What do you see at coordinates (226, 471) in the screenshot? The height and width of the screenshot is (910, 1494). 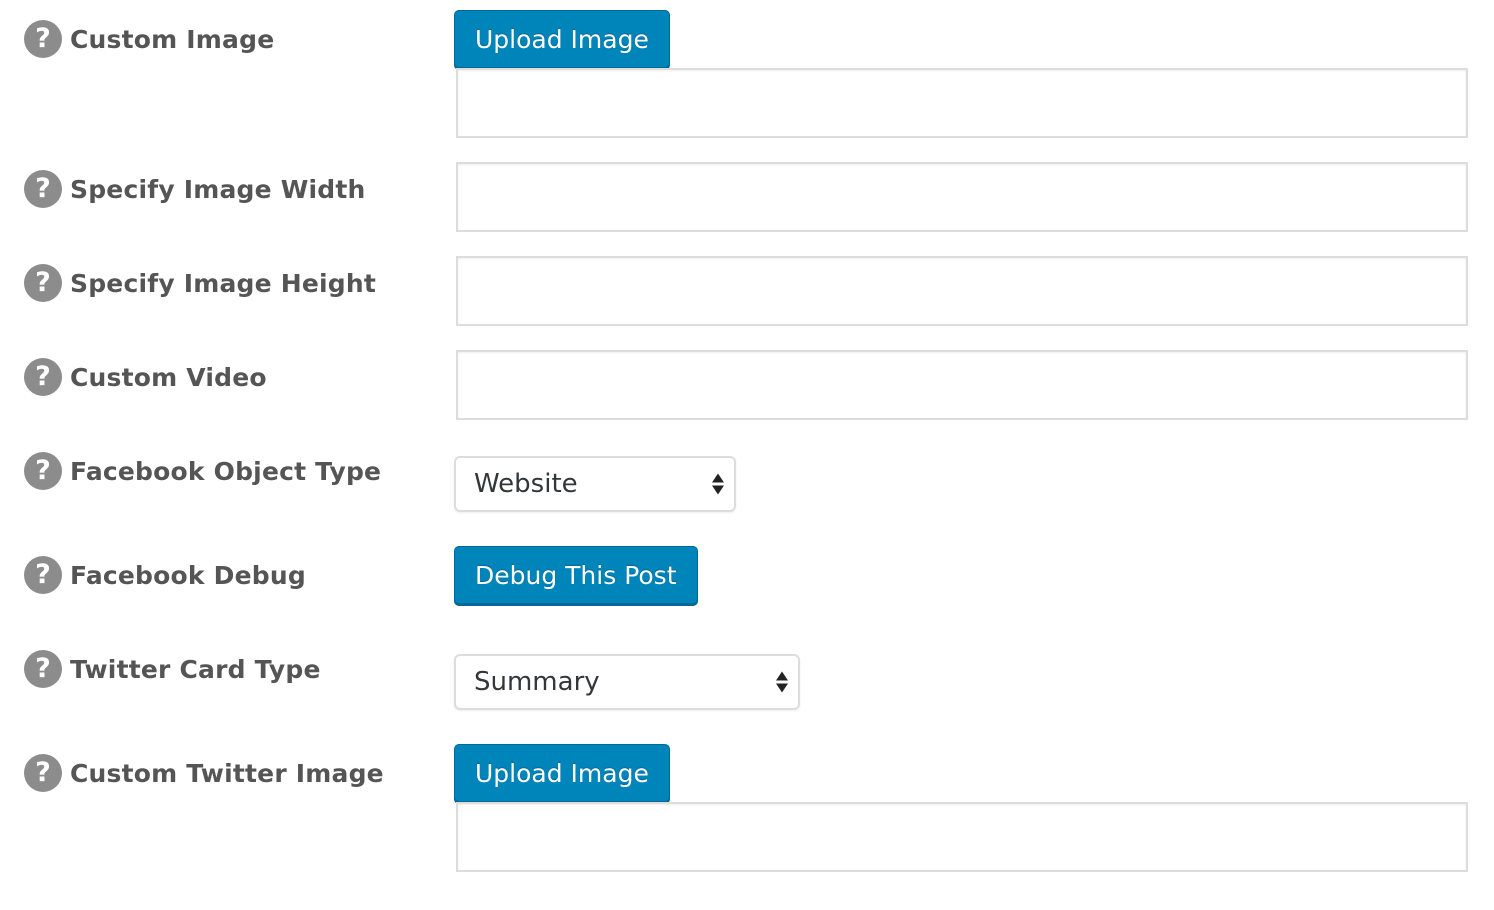 I see `facebook-object-type-label-text: Facebook Object Type` at bounding box center [226, 471].